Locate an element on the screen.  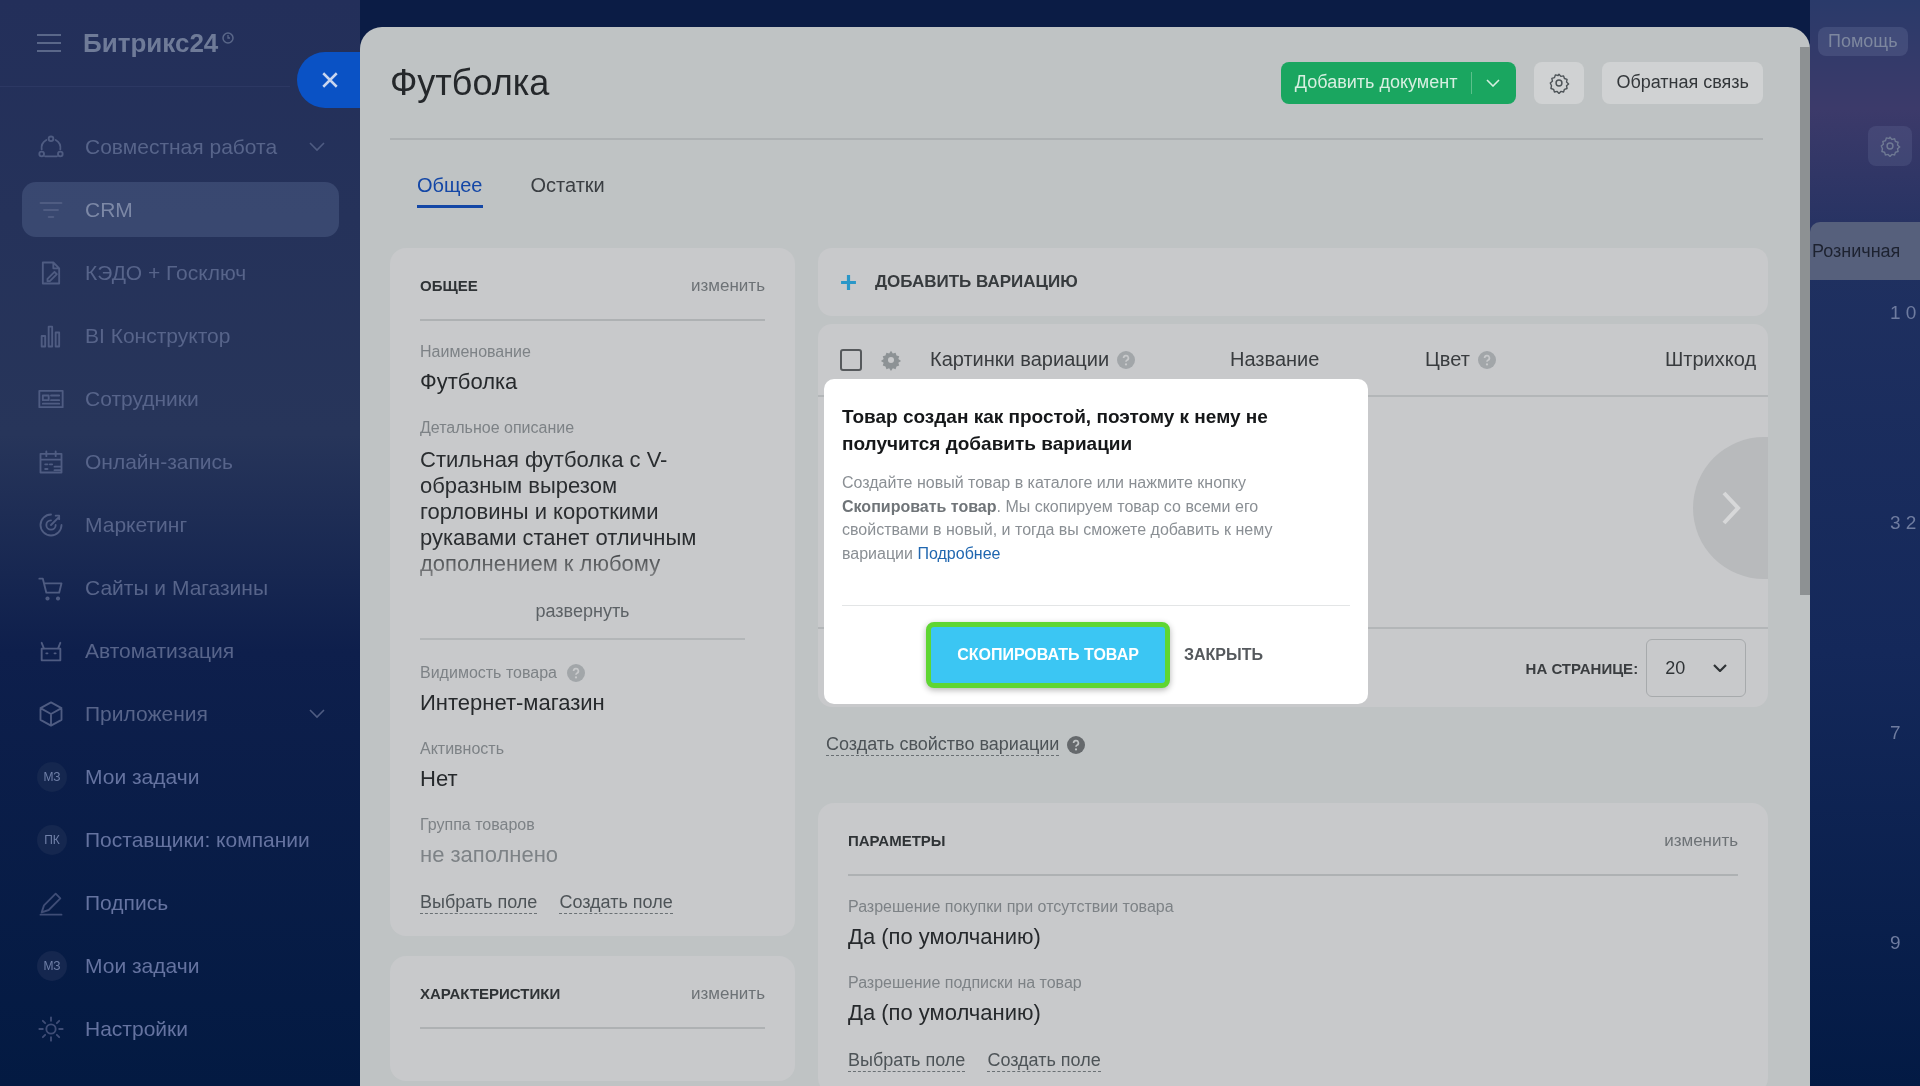
help-button: Помощь is located at coordinates (1863, 41).